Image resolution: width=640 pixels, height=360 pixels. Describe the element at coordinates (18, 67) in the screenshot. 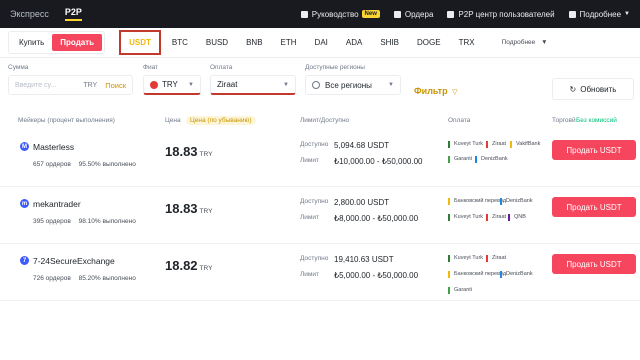

I see `amount-label: Сумма` at that location.